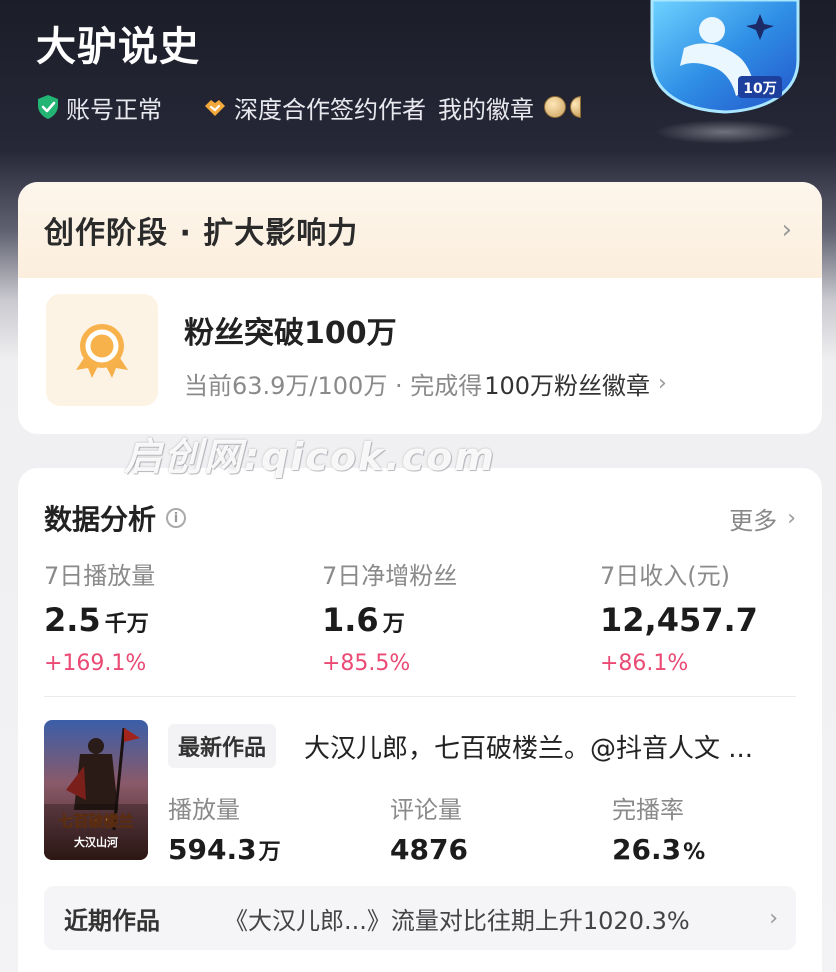 This screenshot has height=972, width=836. Describe the element at coordinates (567, 386) in the screenshot. I see `goal-reward: 100万粉丝徽章` at that location.